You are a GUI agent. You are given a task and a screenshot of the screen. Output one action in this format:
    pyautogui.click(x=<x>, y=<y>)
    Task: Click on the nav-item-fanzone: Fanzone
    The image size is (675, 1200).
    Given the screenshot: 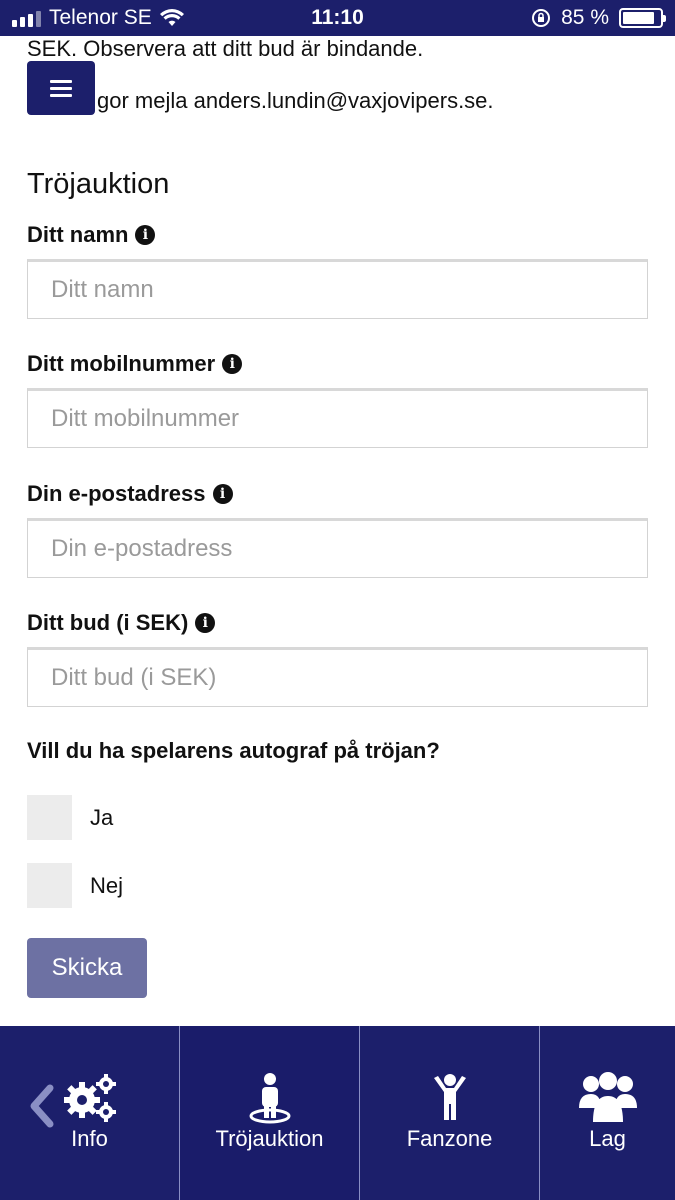 What is the action you would take?
    pyautogui.click(x=450, y=1113)
    